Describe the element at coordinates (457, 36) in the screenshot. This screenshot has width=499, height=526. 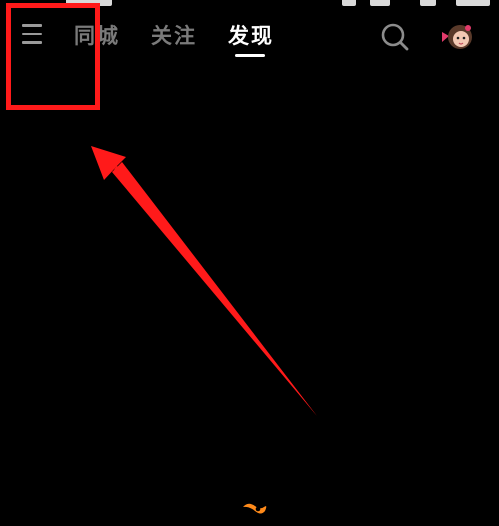
I see `avatar` at that location.